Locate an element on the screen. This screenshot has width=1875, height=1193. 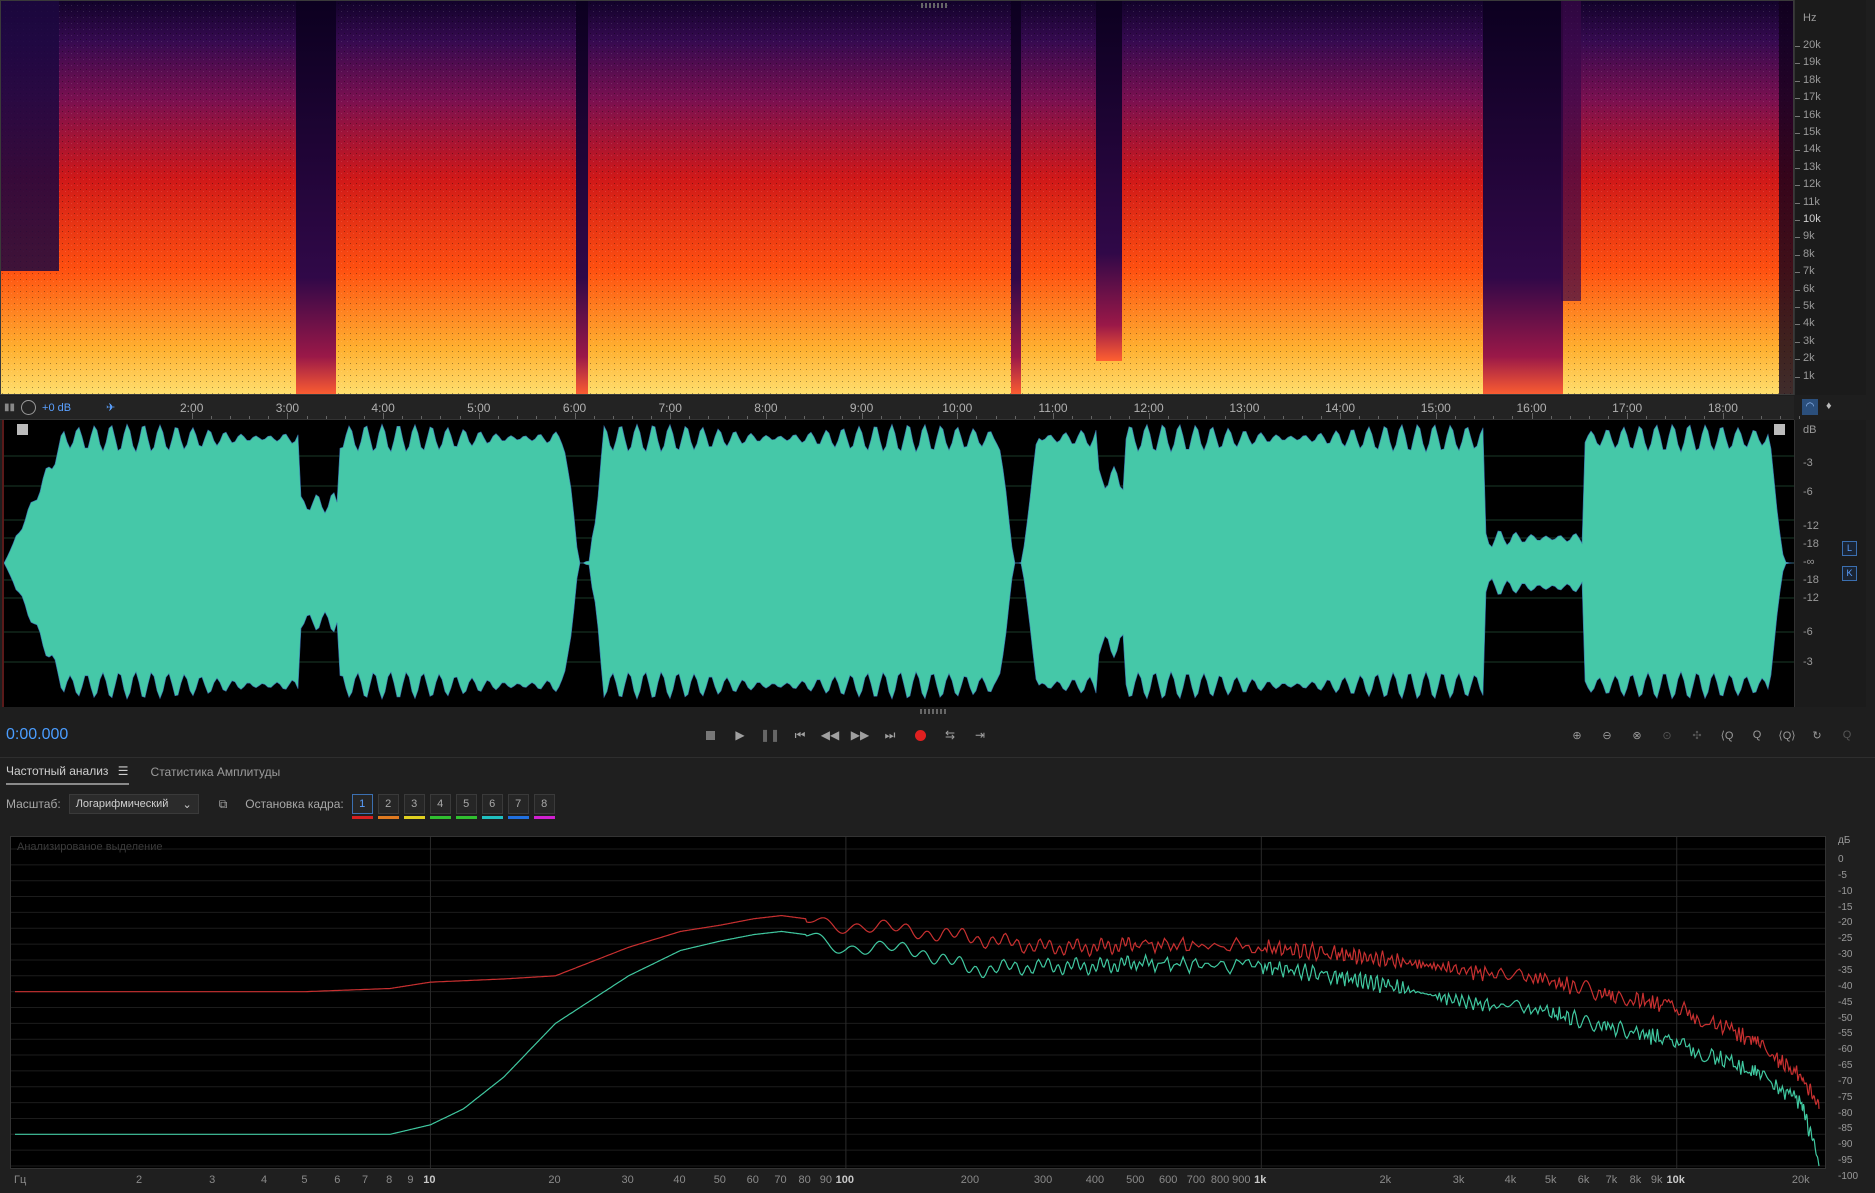
zoom-center-button: ✣ is located at coordinates (1697, 735).